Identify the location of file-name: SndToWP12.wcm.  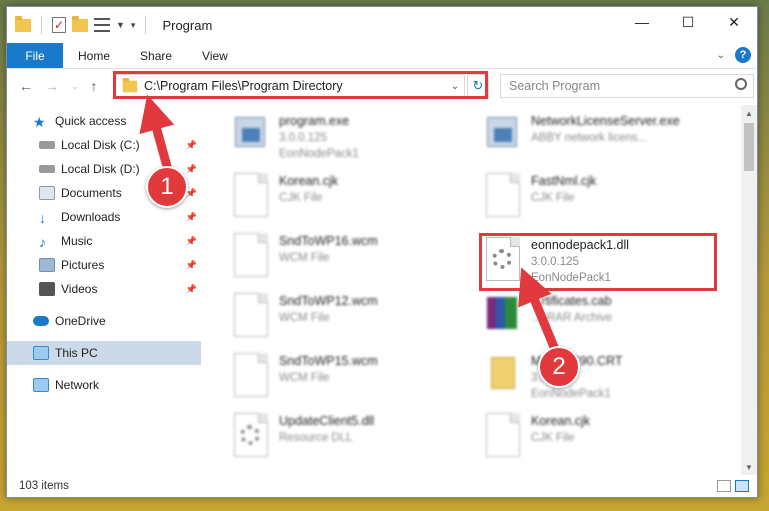
(328, 301).